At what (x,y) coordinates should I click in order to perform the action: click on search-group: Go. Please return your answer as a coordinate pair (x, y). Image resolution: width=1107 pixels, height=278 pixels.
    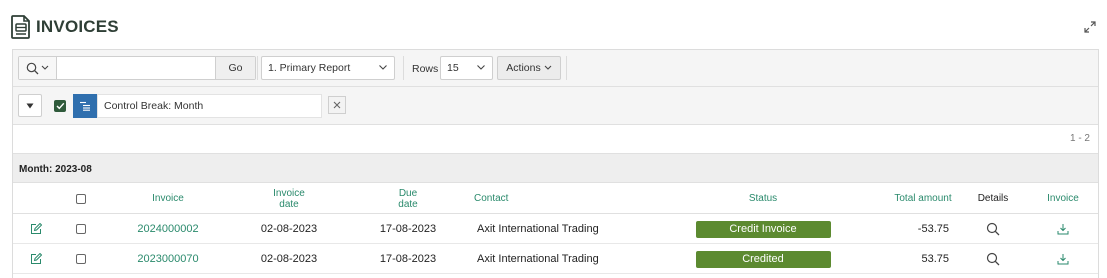
    Looking at the image, I should click on (137, 68).